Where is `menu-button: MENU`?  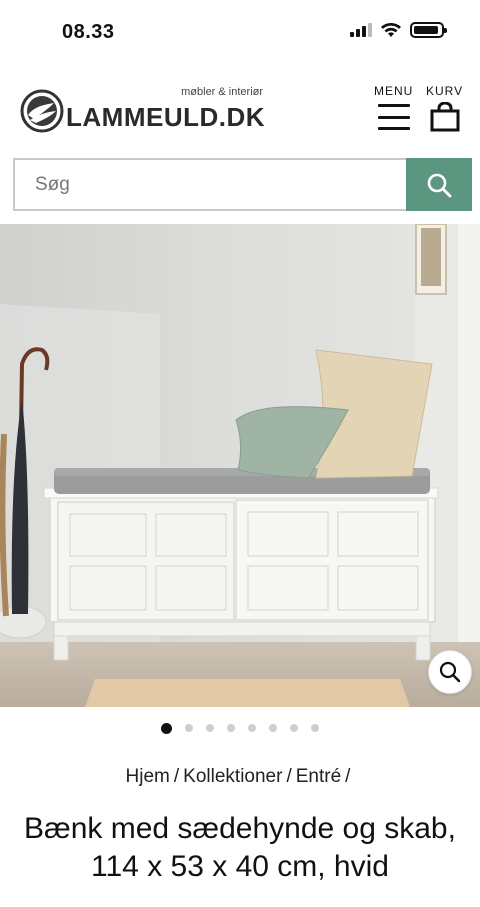 menu-button: MENU is located at coordinates (393, 107).